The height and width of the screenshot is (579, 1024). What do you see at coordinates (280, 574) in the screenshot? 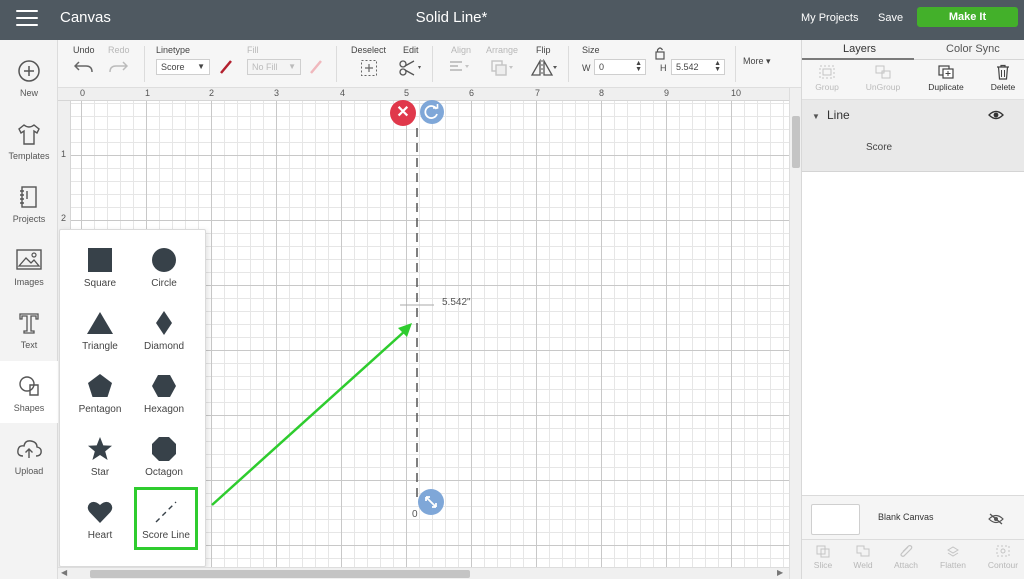
I see `horizontal-scroll-thumb` at bounding box center [280, 574].